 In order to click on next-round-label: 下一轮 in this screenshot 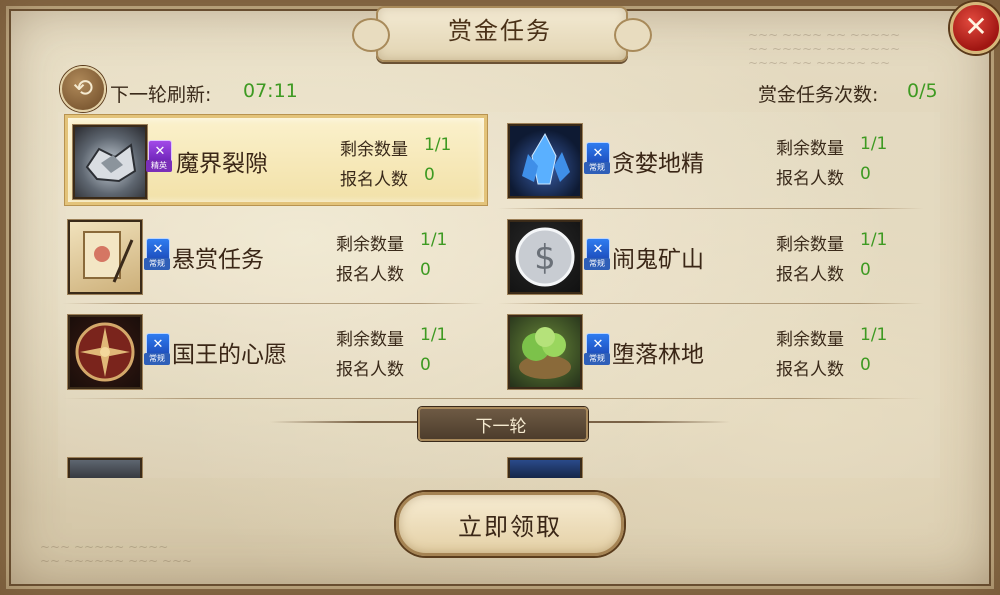, I will do `click(501, 427)`.